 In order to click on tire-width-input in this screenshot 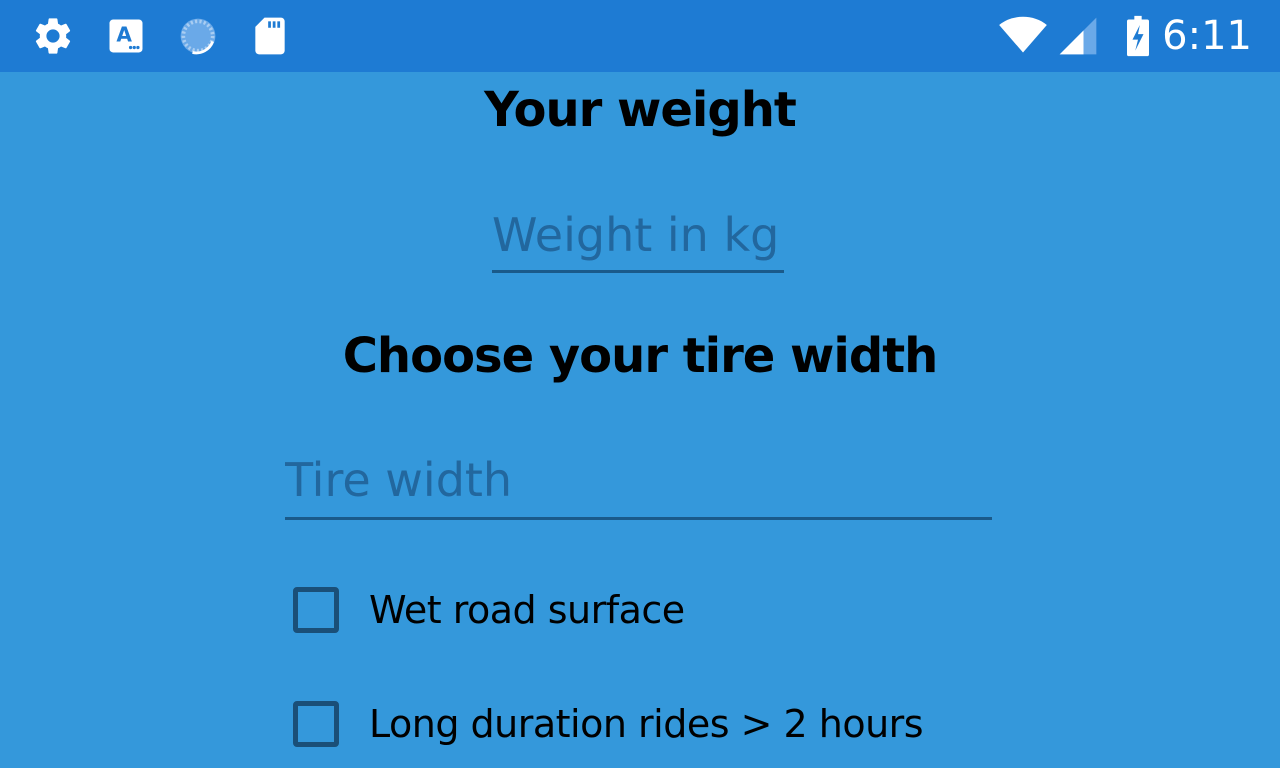, I will do `click(638, 481)`.